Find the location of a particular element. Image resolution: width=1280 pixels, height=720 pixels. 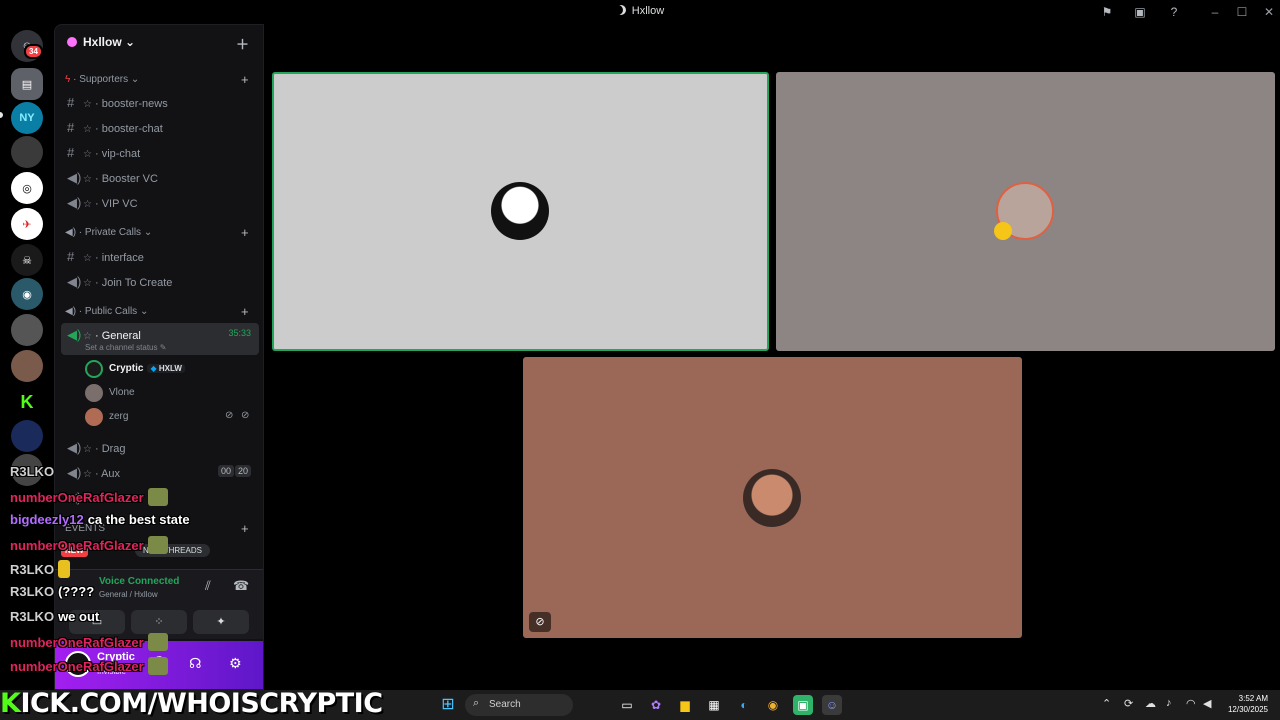

channel-label: Join To Create is located at coordinates (137, 283).